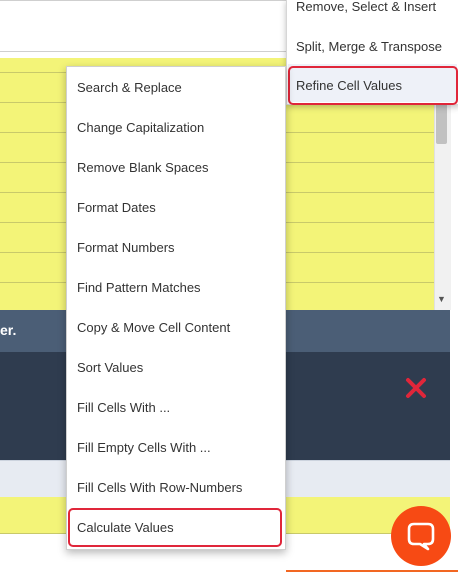  What do you see at coordinates (140, 127) in the screenshot?
I see `menu-item-change-capitalization: Change Capitalization` at bounding box center [140, 127].